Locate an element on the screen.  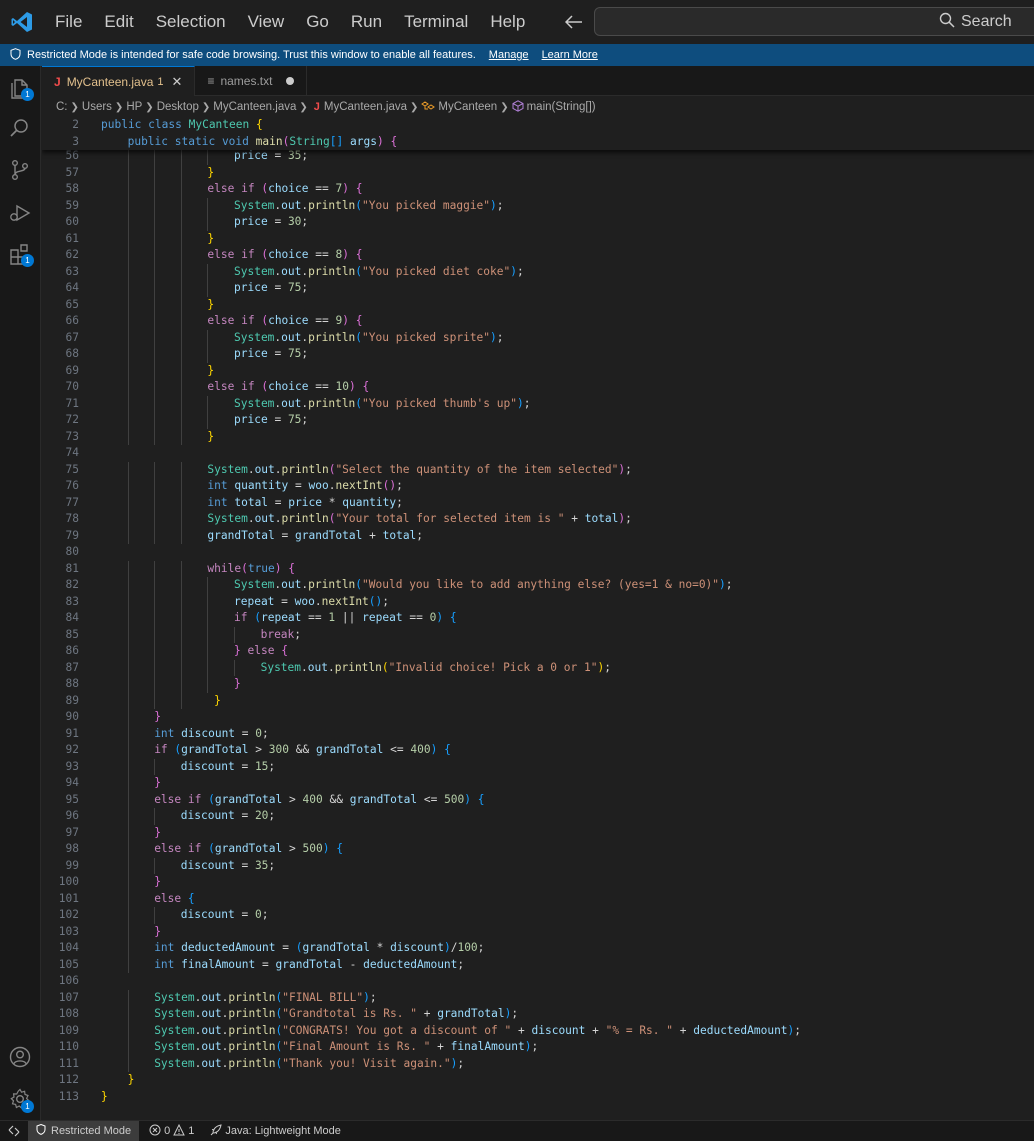
menu-terminal: Terminal is located at coordinates (436, 22).